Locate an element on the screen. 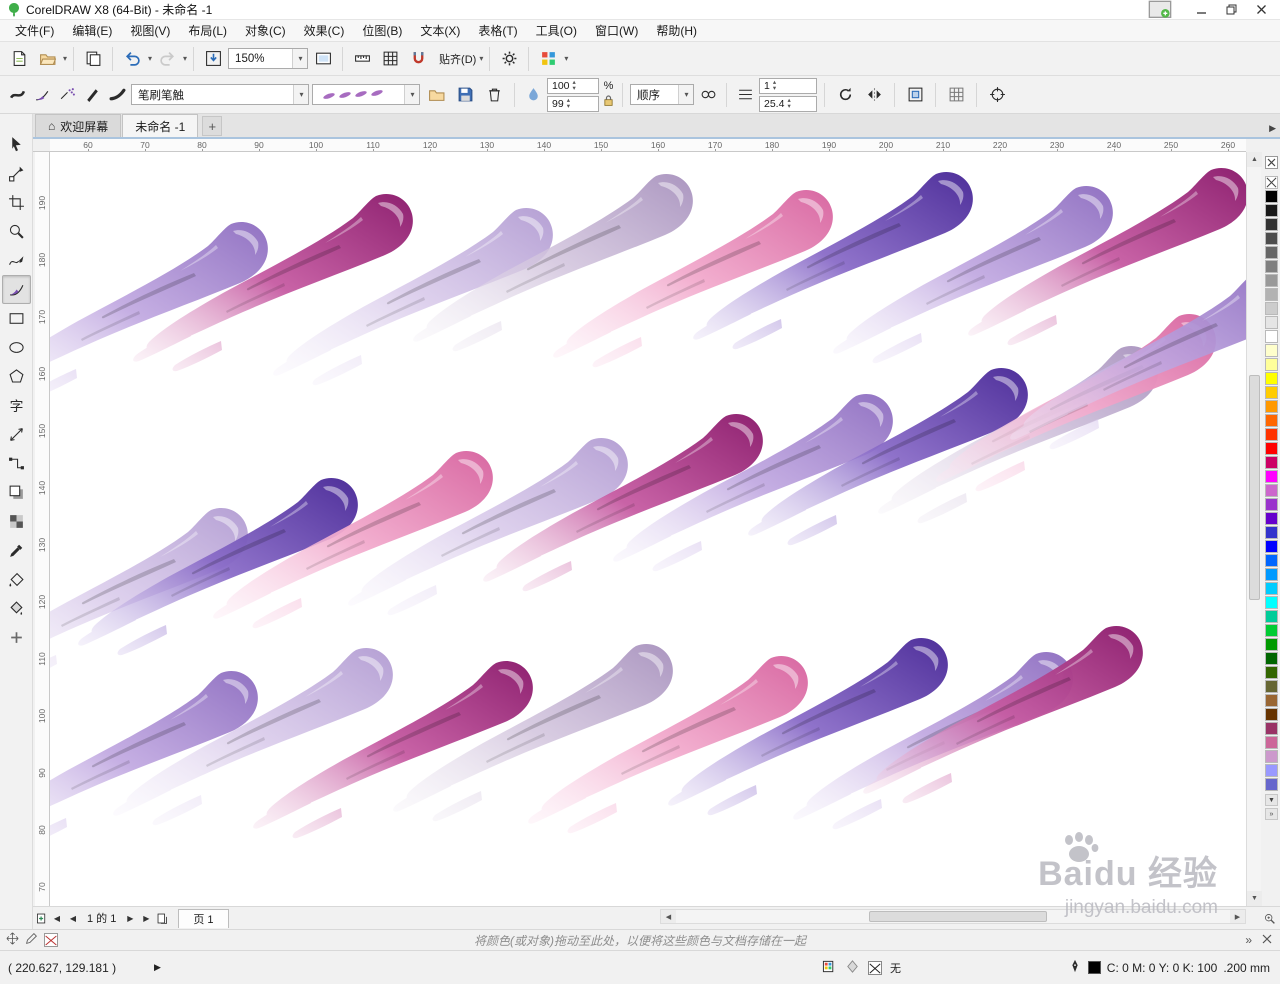 The height and width of the screenshot is (984, 1280). snap-to-dropdown: 贴齐(D) is located at coordinates (457, 59).